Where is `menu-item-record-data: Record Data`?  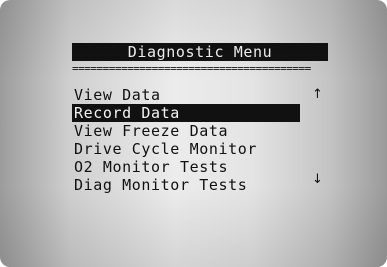 menu-item-record-data: Record Data is located at coordinates (186, 113).